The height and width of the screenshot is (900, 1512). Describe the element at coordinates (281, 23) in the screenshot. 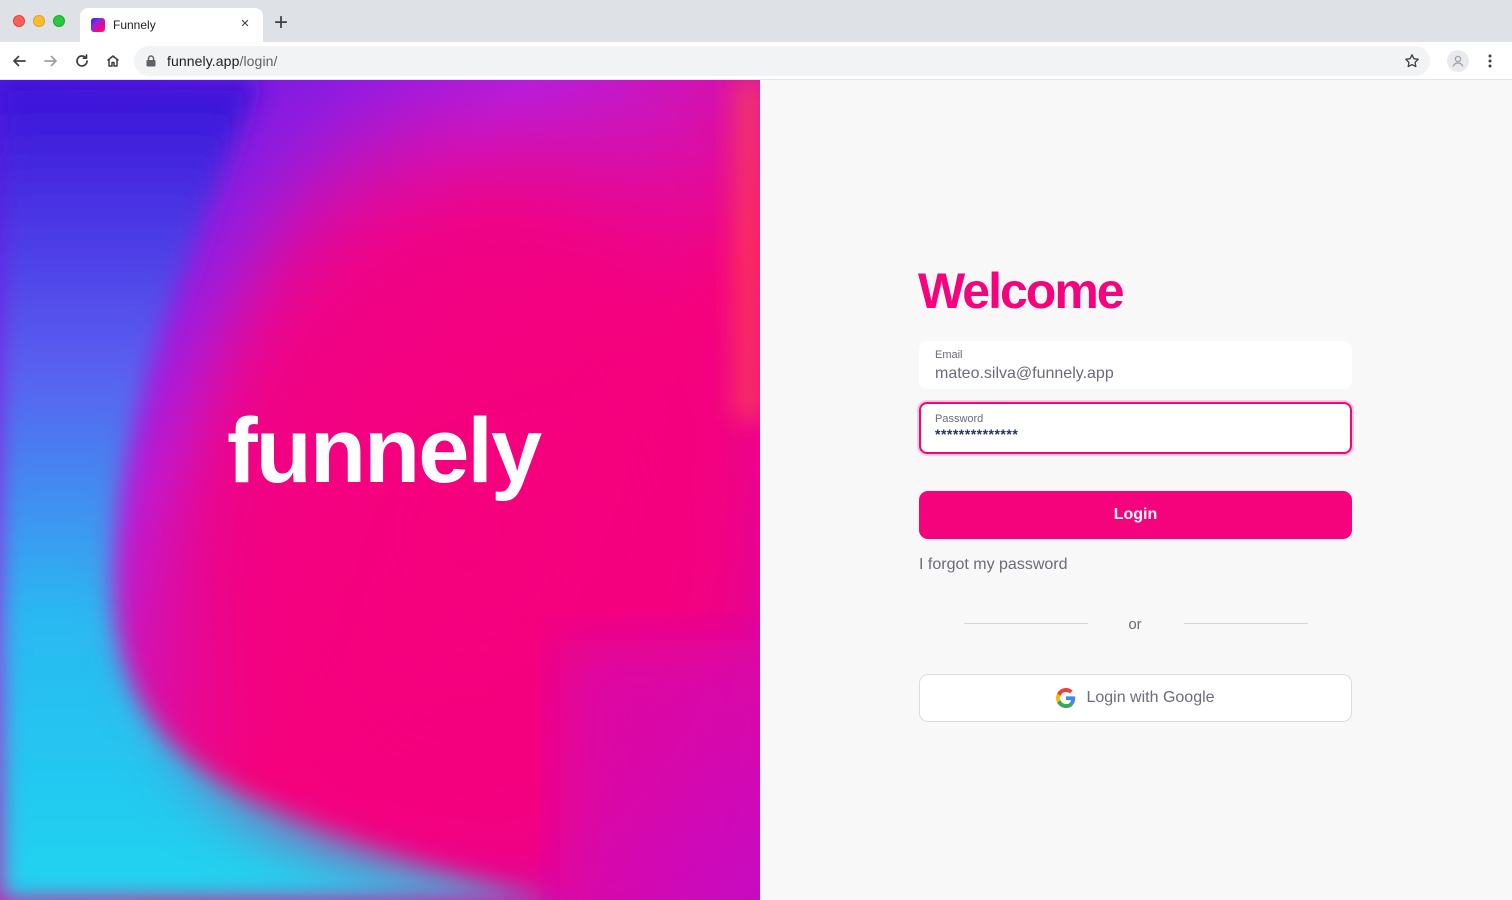

I see `new-tab-button: +` at that location.